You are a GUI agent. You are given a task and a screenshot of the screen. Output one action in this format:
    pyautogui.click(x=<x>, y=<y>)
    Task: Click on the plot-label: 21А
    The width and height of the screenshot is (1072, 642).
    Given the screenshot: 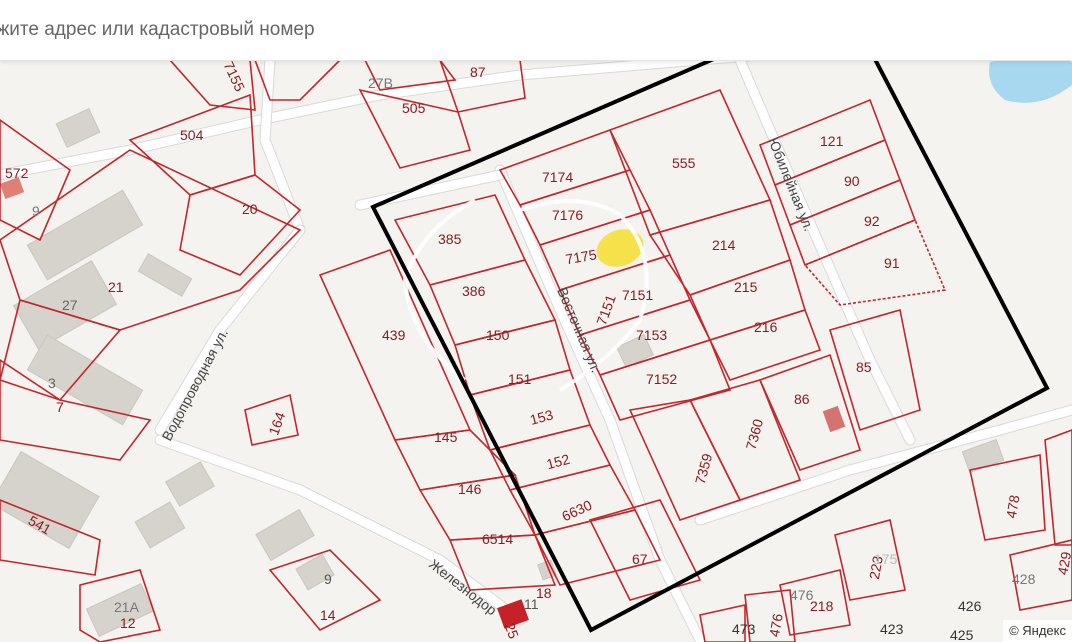 What is the action you would take?
    pyautogui.click(x=127, y=607)
    